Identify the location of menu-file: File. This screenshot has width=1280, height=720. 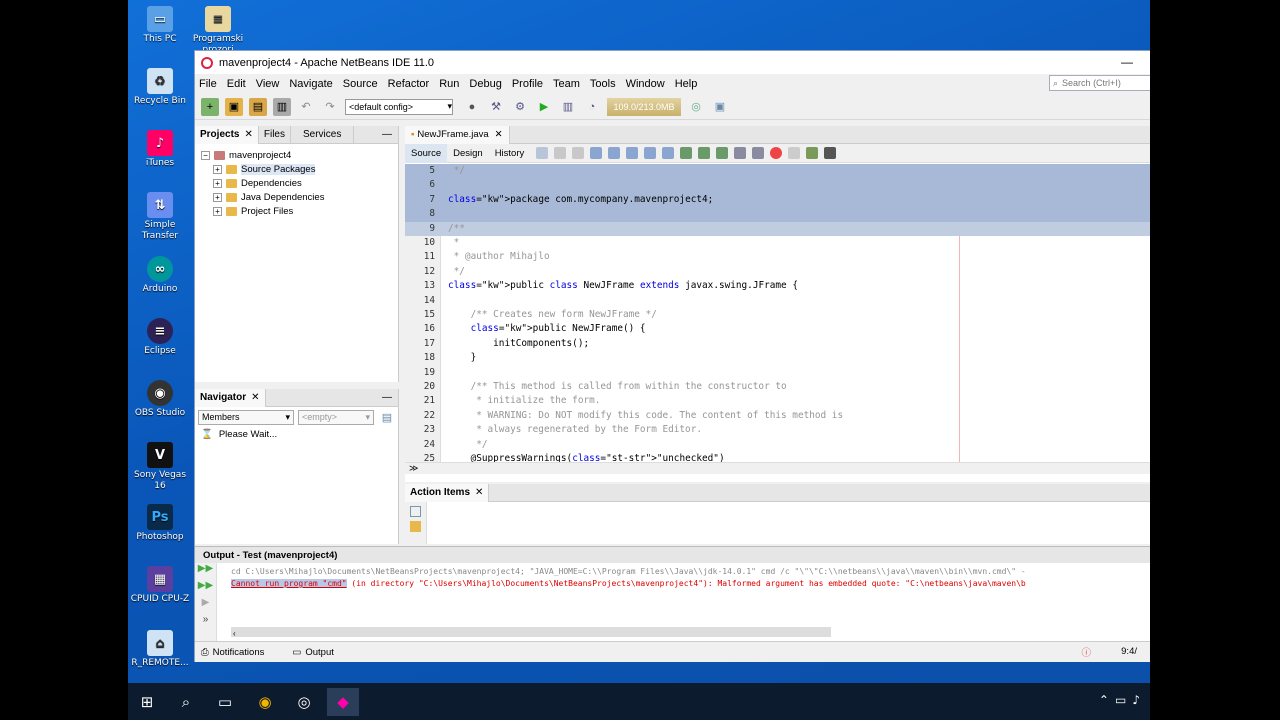
(208, 84).